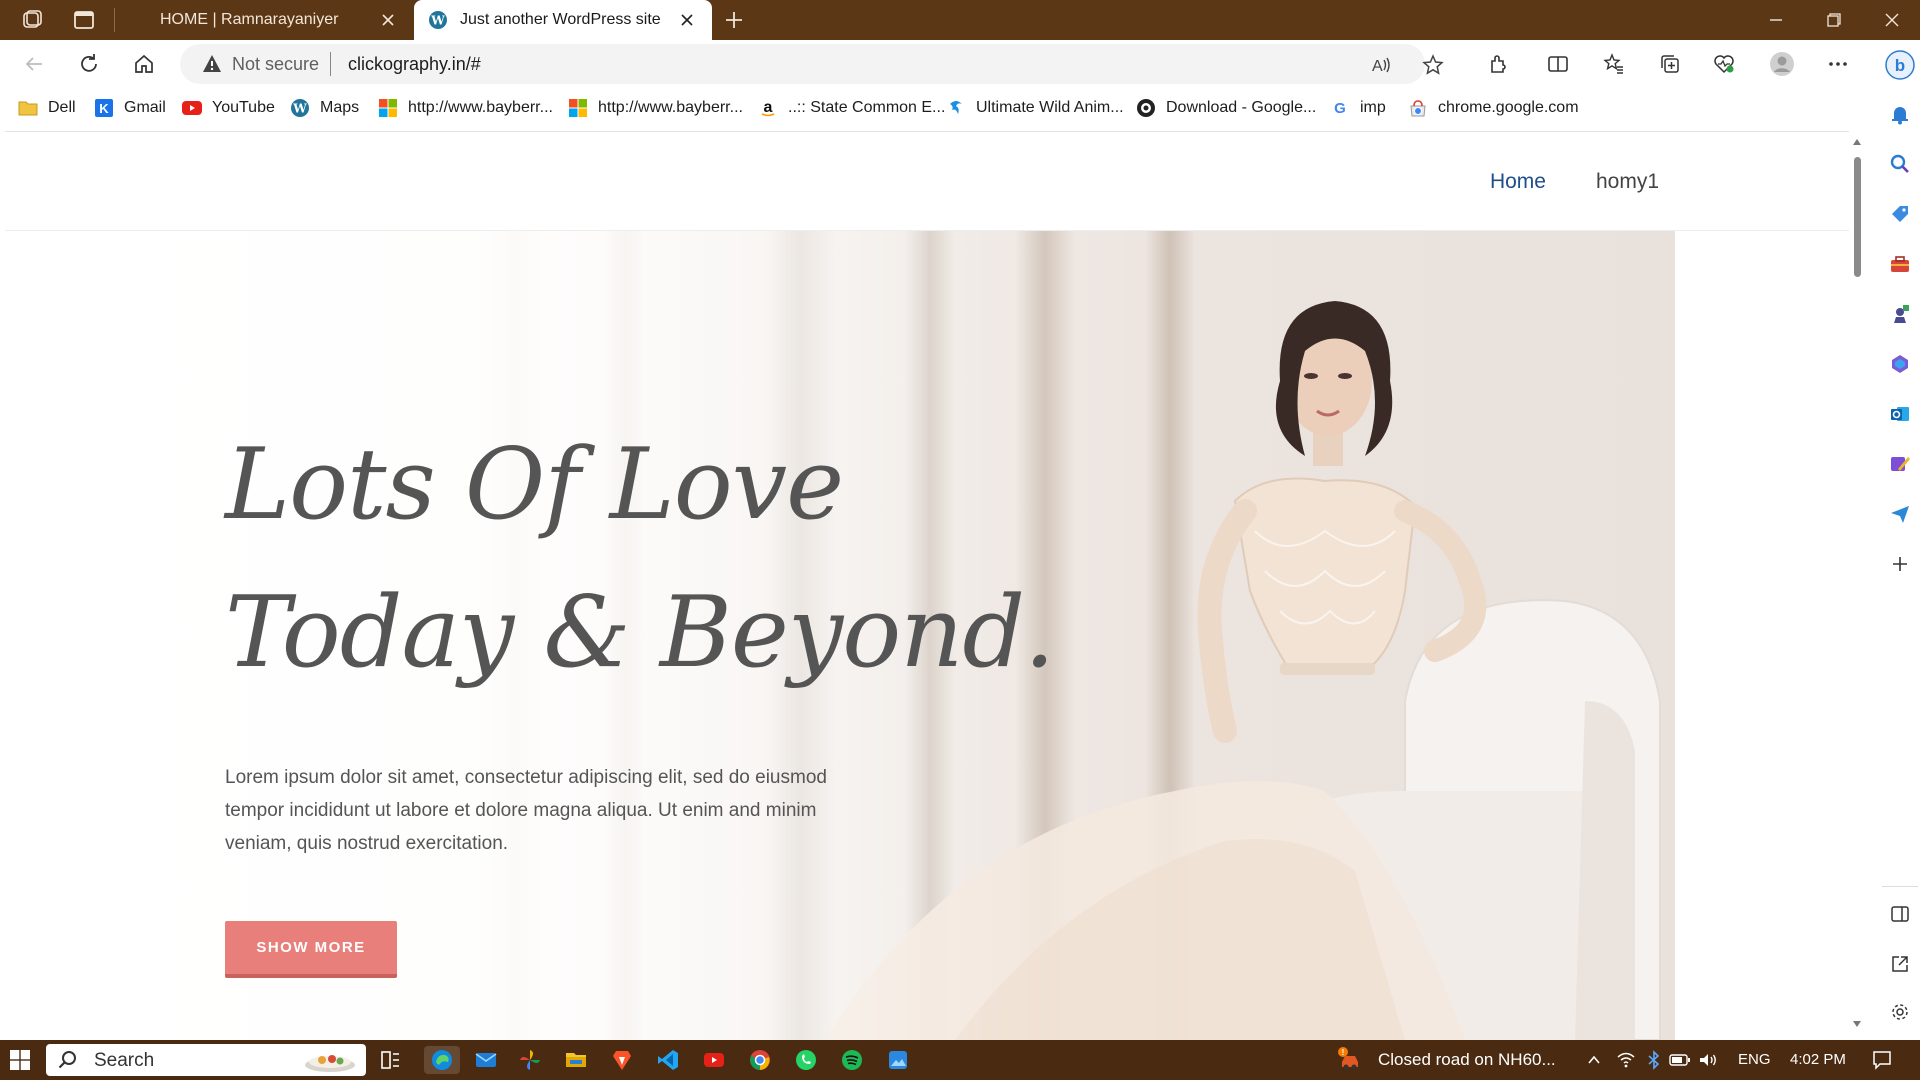 The width and height of the screenshot is (1920, 1080). What do you see at coordinates (1558, 64) in the screenshot?
I see `split-screen-icon` at bounding box center [1558, 64].